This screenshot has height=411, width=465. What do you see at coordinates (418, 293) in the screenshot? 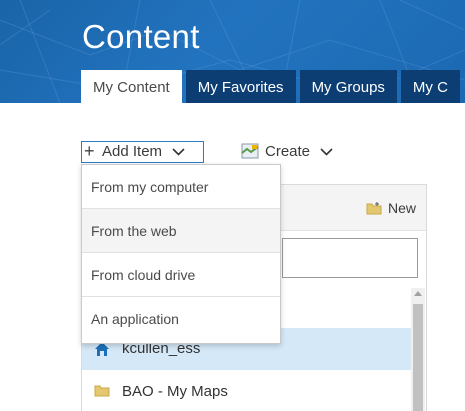
I see `scroll-up-arrow-icon` at bounding box center [418, 293].